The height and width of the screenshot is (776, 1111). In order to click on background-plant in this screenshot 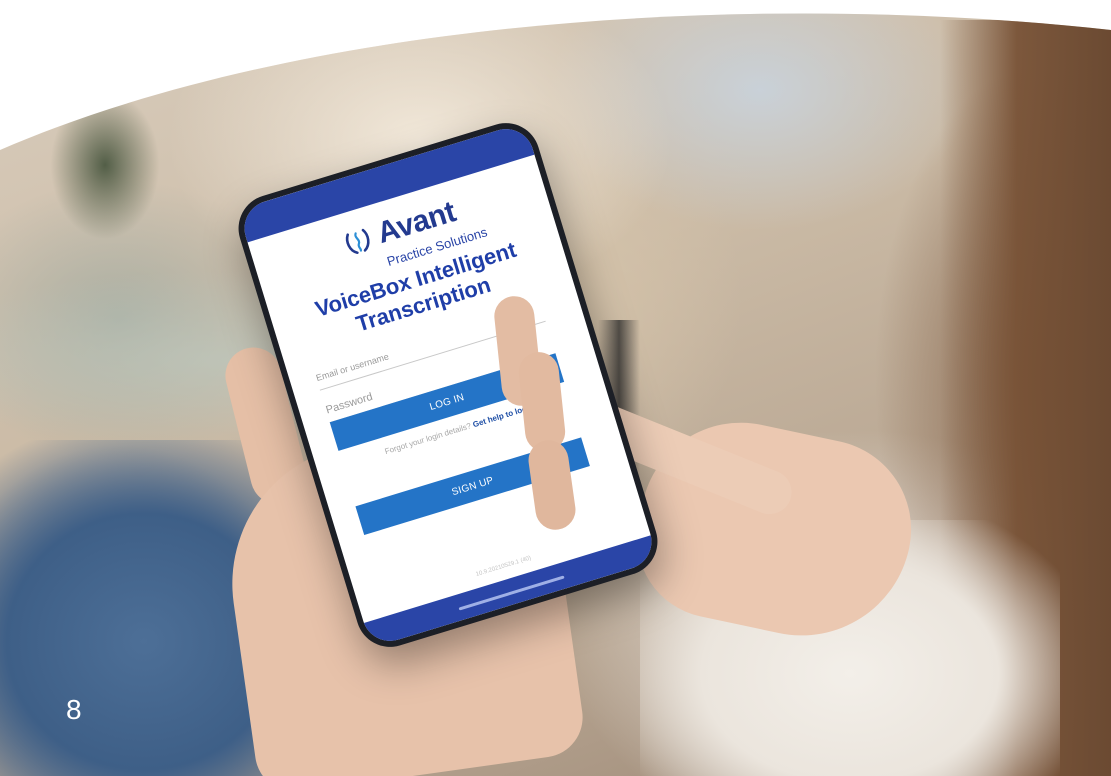, I will do `click(105, 165)`.